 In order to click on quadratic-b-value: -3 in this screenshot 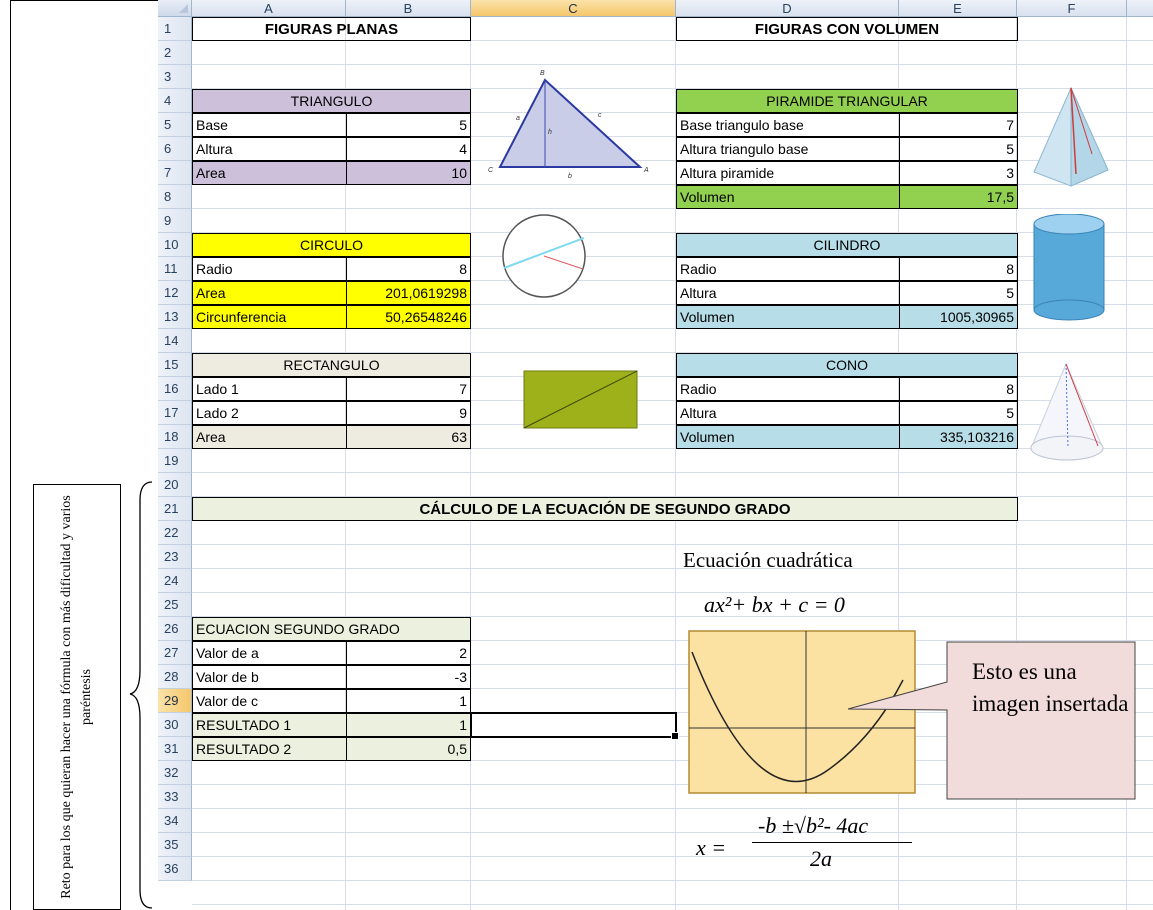, I will do `click(408, 677)`.